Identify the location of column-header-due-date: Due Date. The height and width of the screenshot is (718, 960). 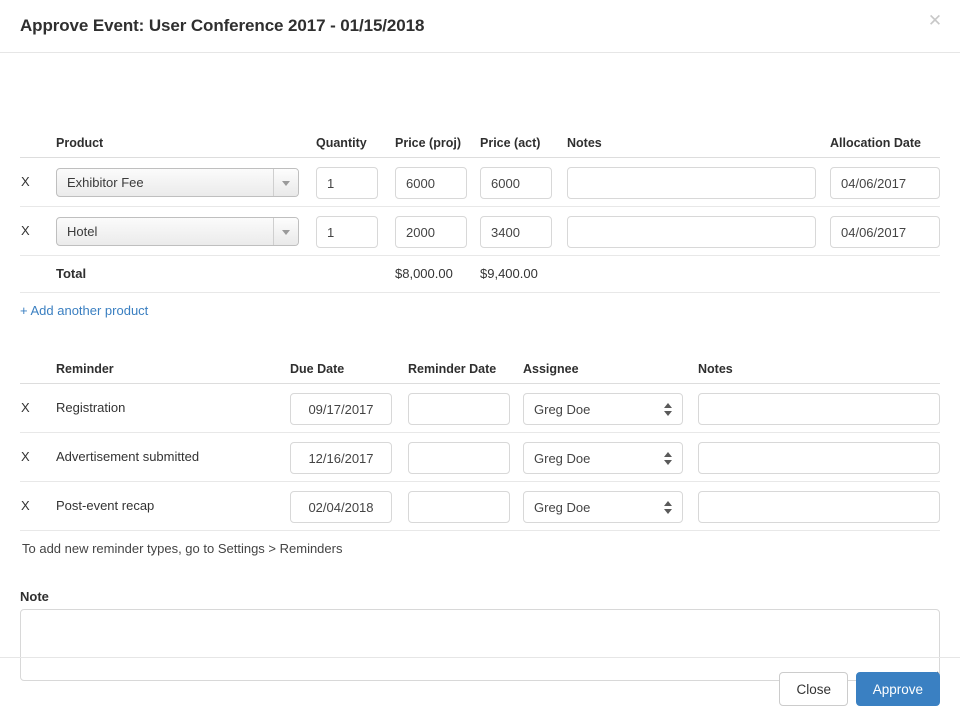
(317, 369).